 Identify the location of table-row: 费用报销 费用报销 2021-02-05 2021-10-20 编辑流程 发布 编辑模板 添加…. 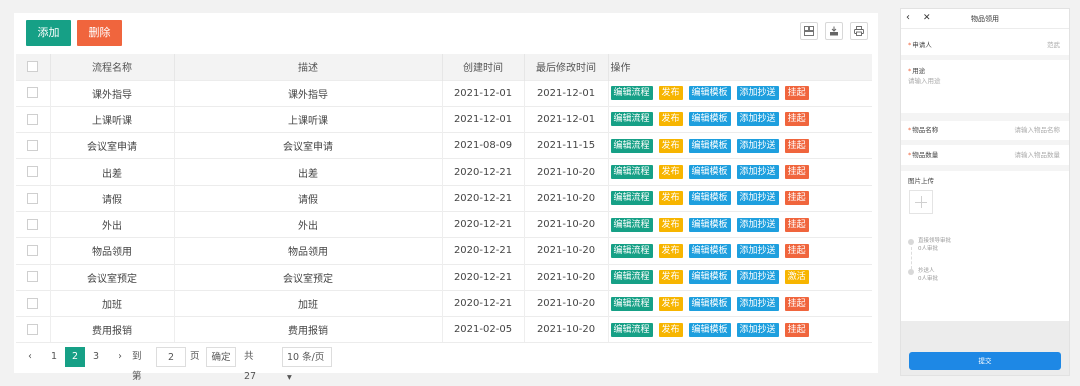
(444, 330).